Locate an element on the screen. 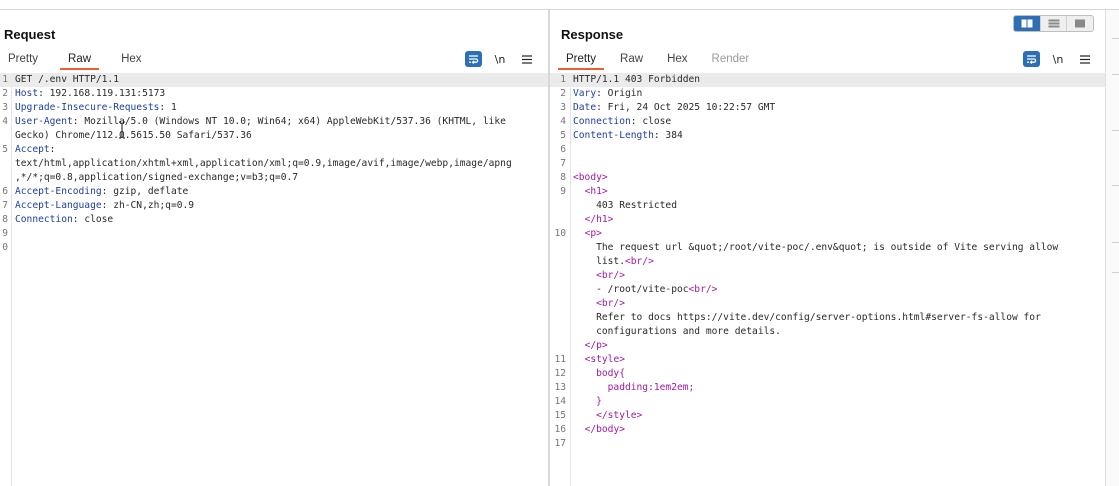 This screenshot has width=1119, height=486. code-text: Host: 192.168.119.131:5173 is located at coordinates (90, 94).